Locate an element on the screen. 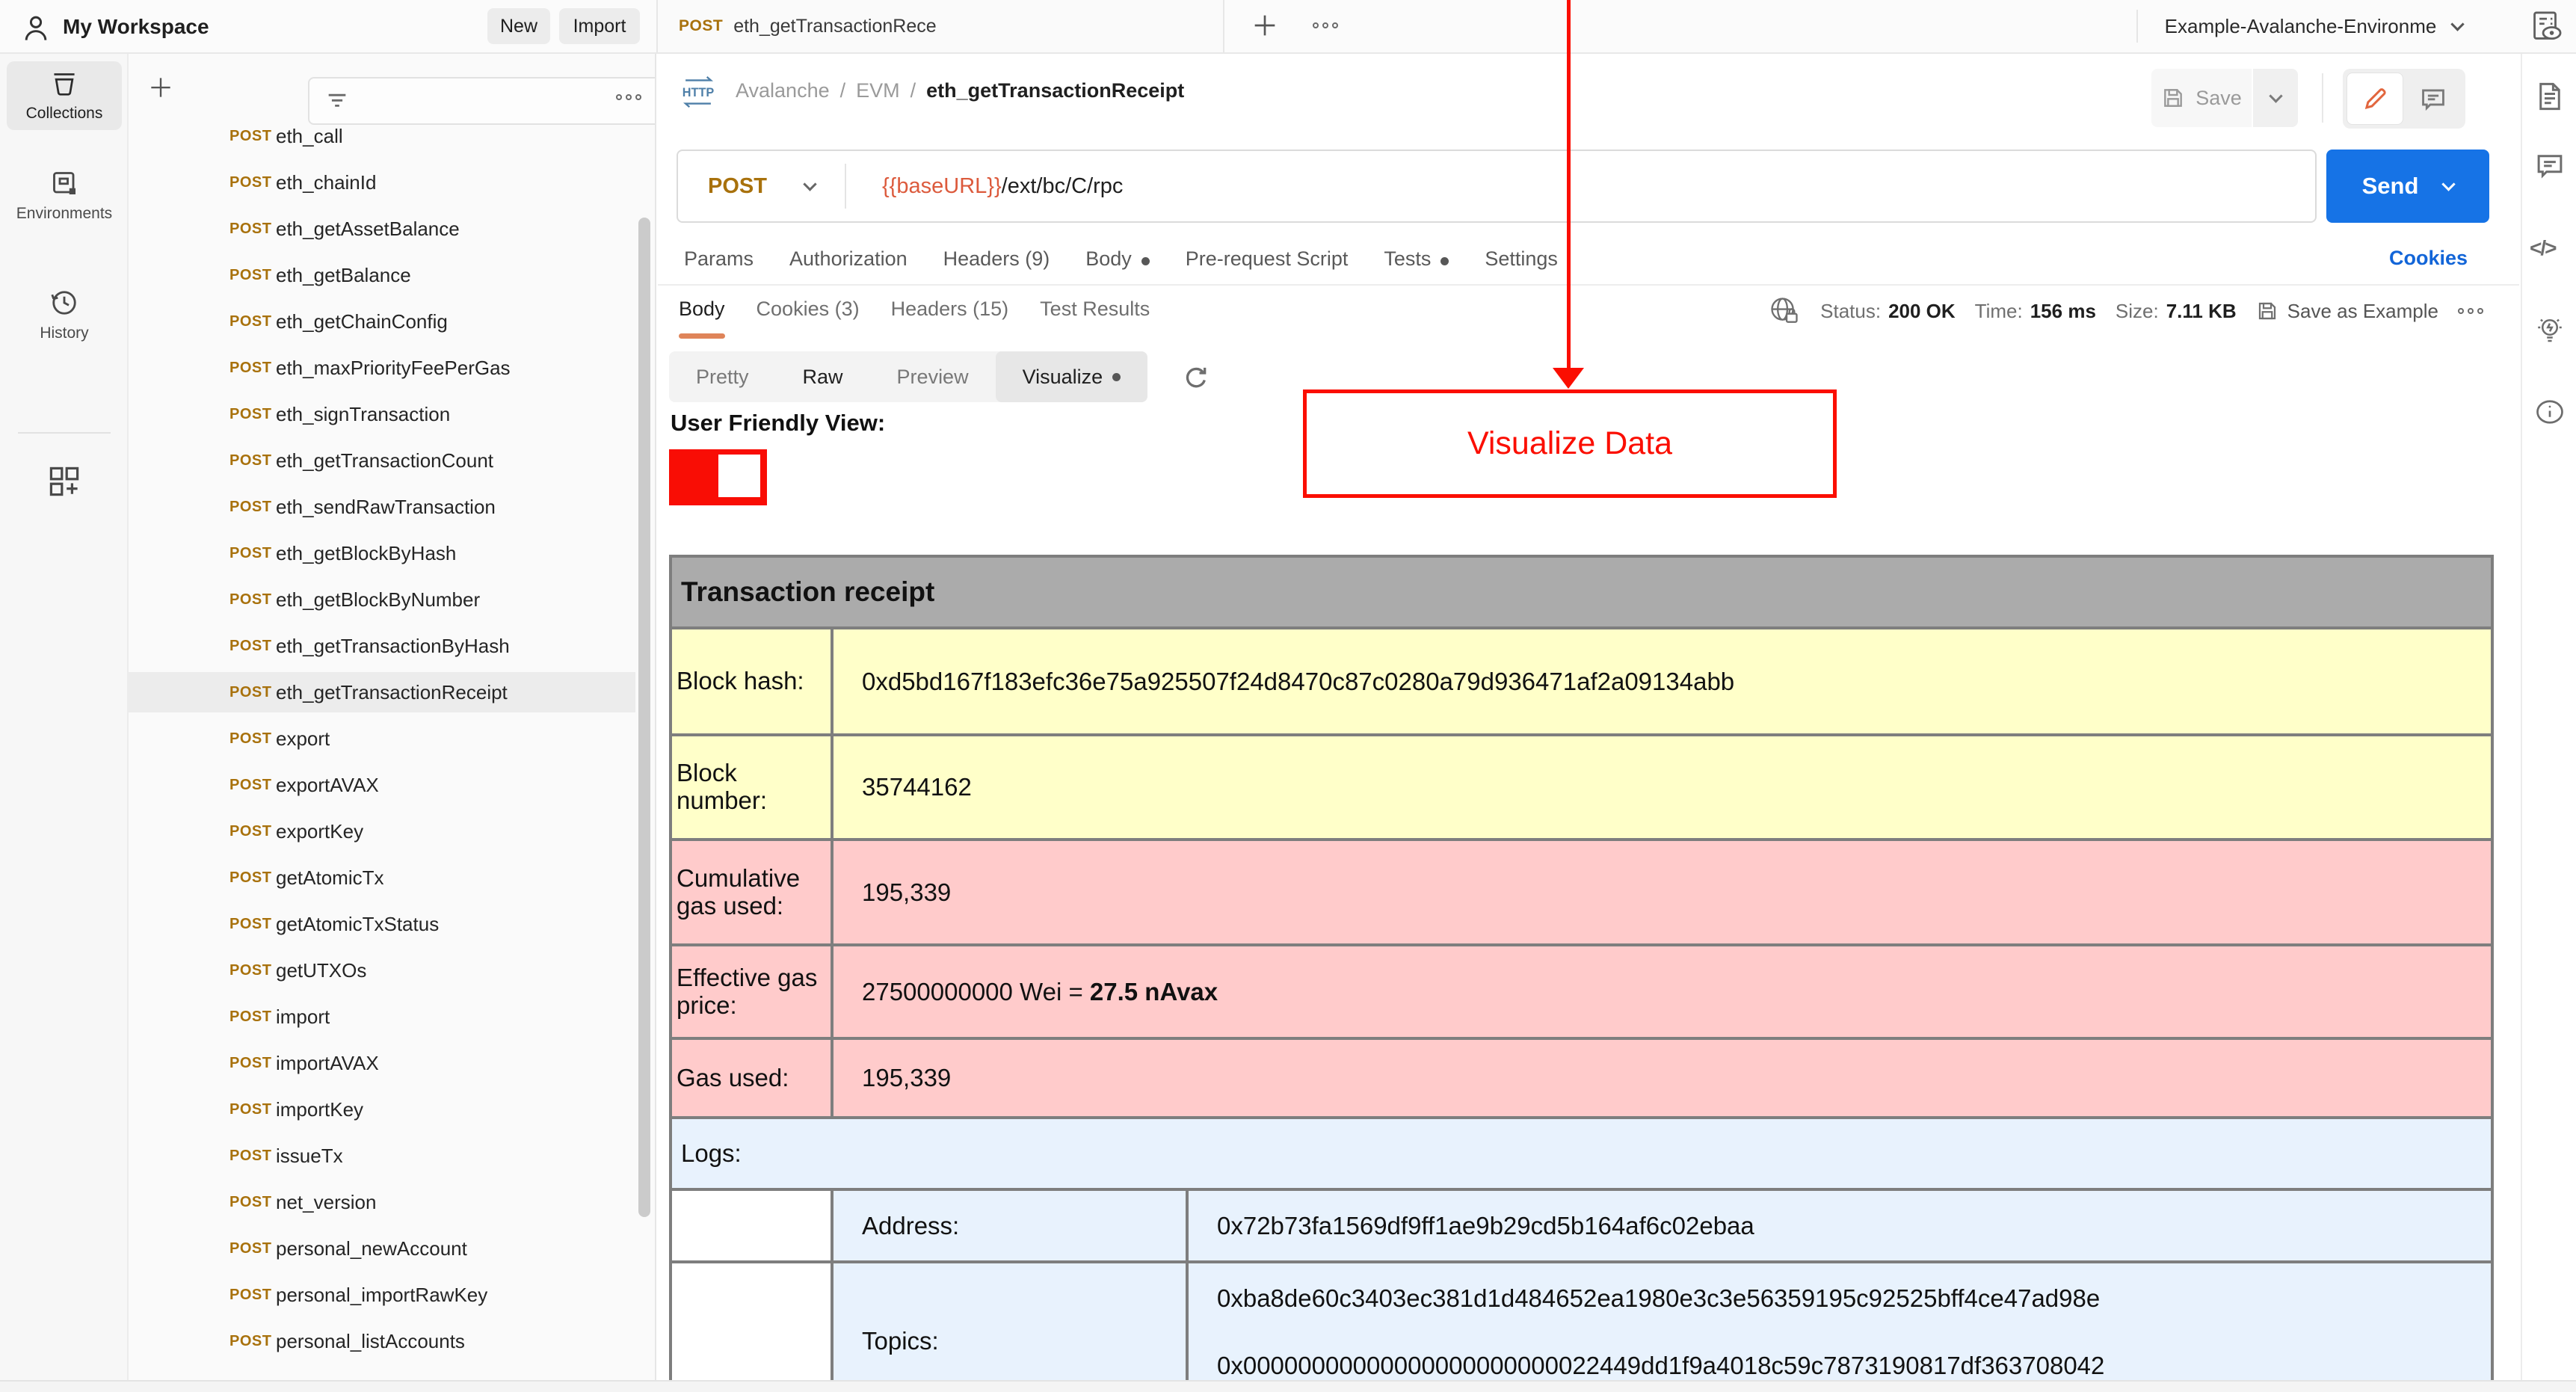  response-tab-item: Body is located at coordinates (702, 318).